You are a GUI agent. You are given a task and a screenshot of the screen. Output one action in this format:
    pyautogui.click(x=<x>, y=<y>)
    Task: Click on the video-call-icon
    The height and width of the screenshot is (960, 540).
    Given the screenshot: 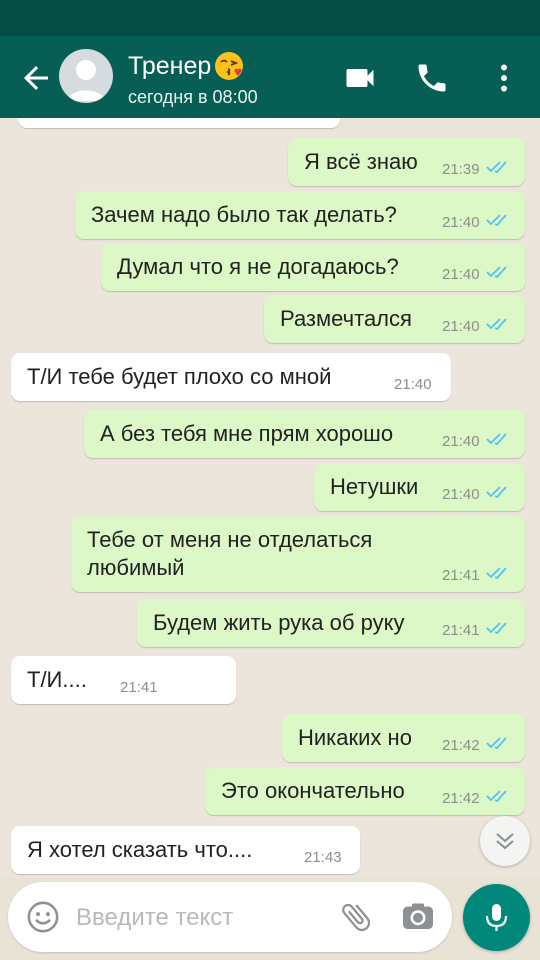 What is the action you would take?
    pyautogui.click(x=360, y=78)
    